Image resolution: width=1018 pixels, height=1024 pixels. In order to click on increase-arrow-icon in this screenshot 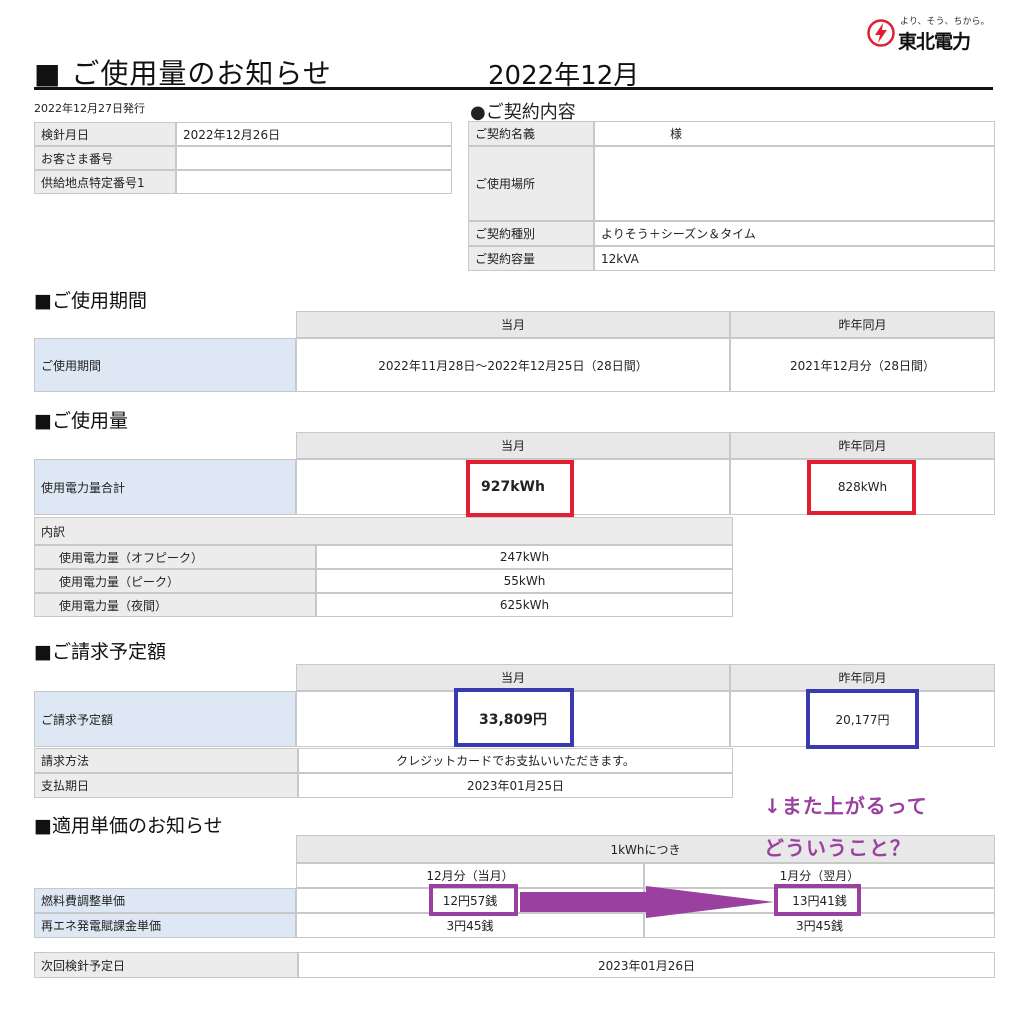, I will do `click(647, 902)`.